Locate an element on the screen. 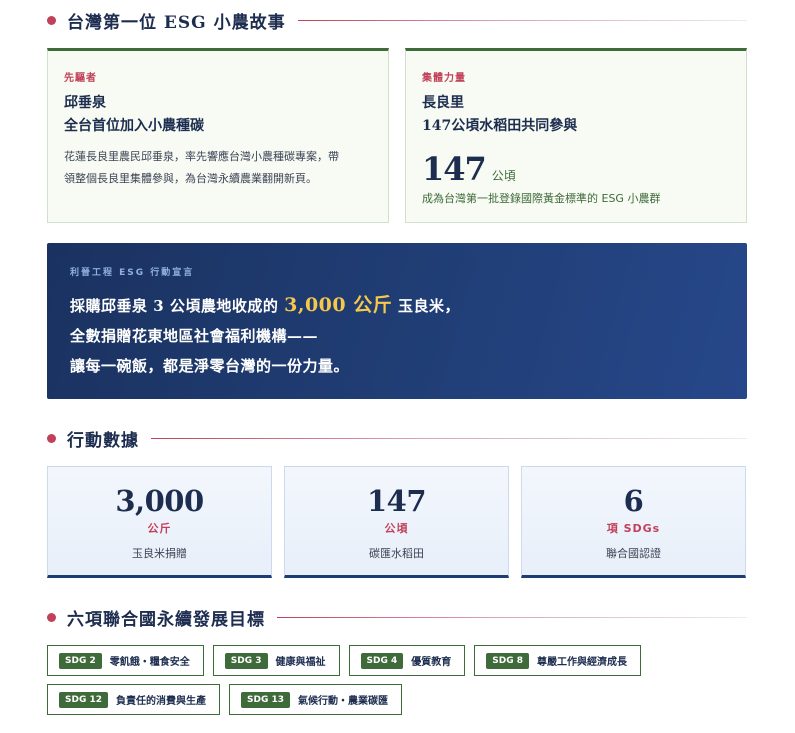 This screenshot has width=795, height=733. stat-card-hectares: 147 公頃 碳匯水稻田 is located at coordinates (396, 522).